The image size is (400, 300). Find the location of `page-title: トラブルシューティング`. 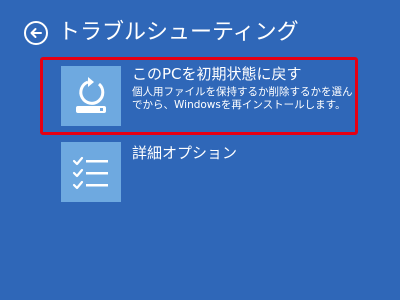

page-title: トラブルシューティング is located at coordinates (178, 32).